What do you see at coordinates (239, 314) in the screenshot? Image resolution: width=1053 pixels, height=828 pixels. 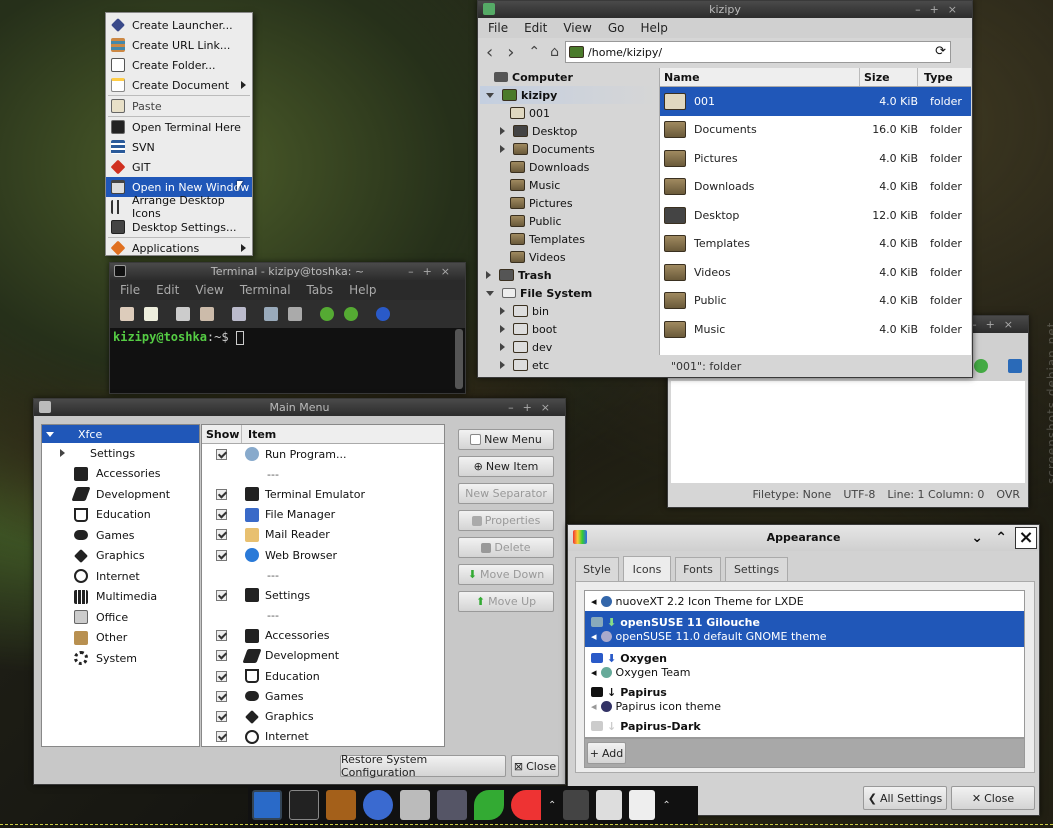 I see `find-icon` at bounding box center [239, 314].